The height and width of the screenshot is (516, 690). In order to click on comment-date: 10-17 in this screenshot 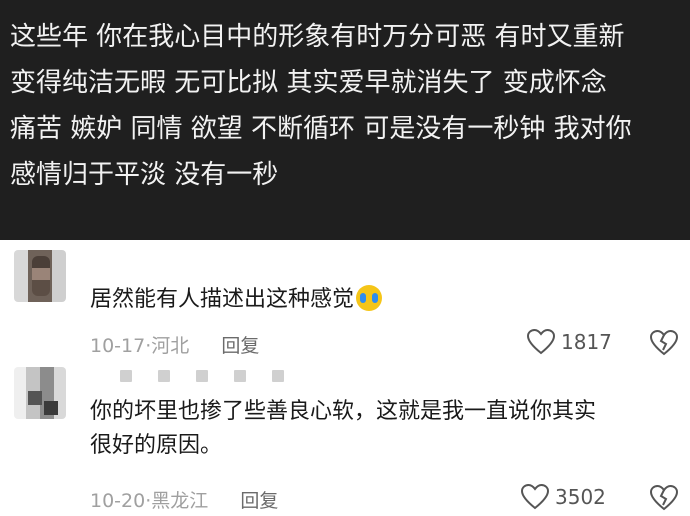, I will do `click(118, 346)`.